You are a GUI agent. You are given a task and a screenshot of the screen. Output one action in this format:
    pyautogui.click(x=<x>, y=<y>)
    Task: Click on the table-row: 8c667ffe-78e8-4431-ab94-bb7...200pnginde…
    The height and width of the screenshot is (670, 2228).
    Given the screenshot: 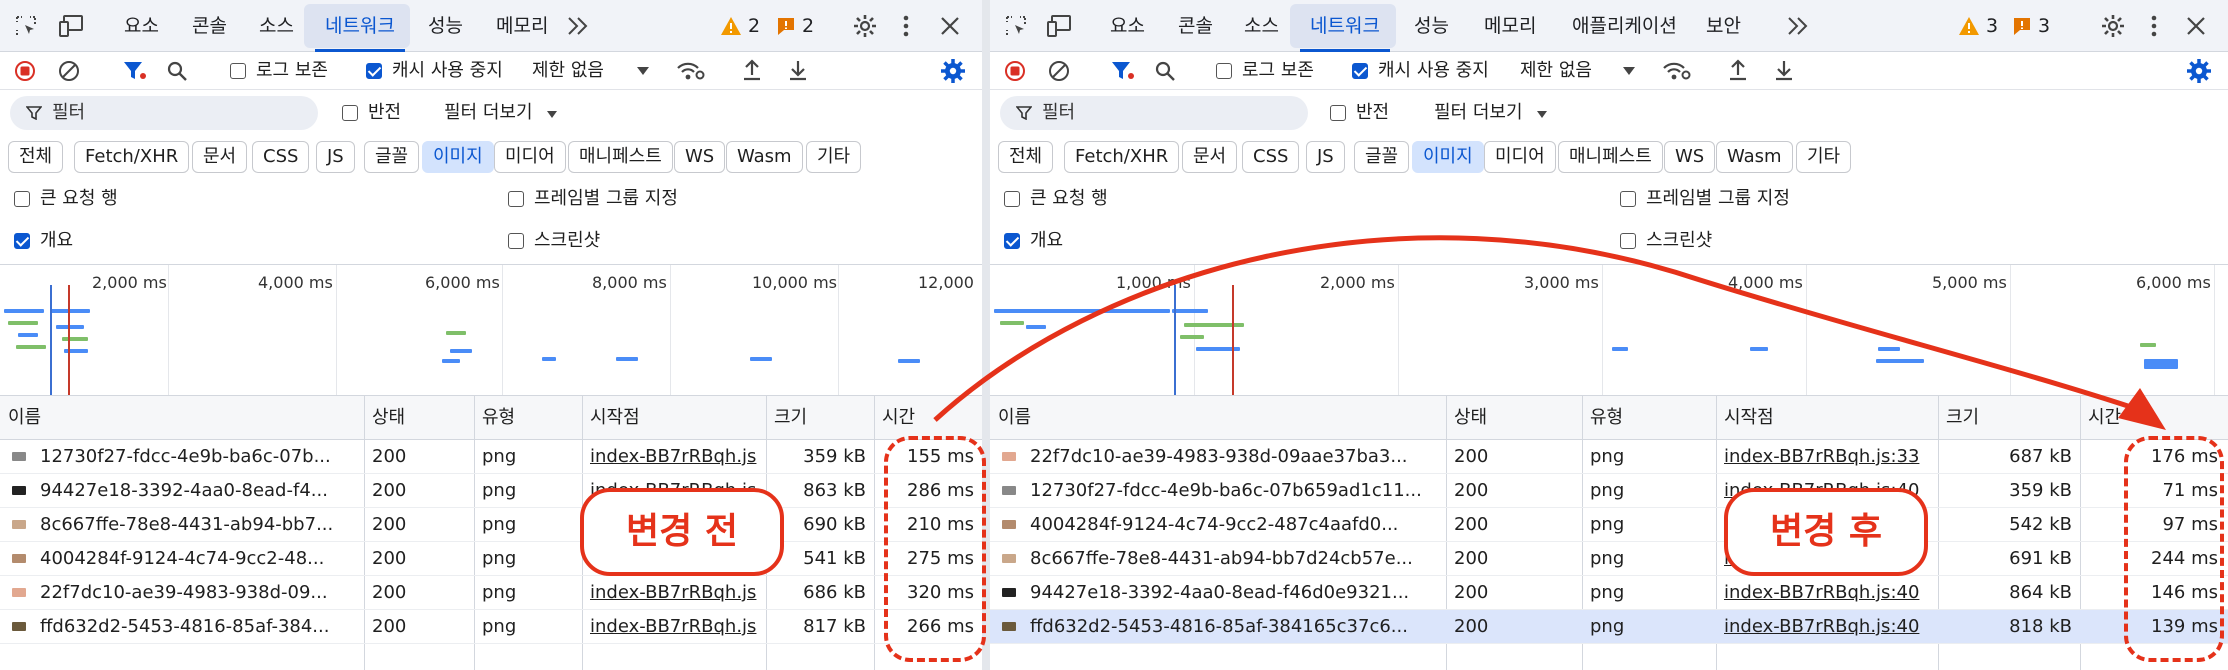 What is the action you would take?
    pyautogui.click(x=491, y=525)
    